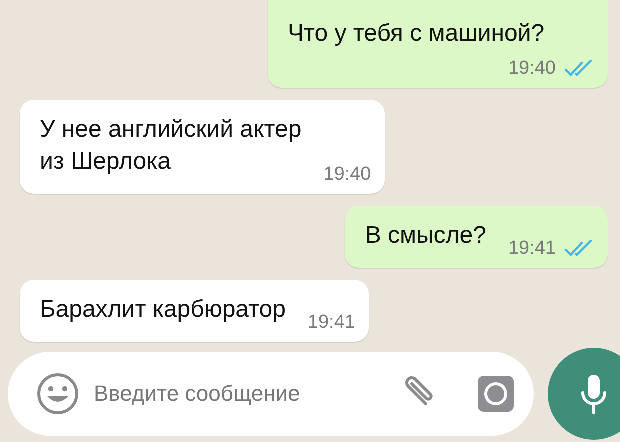 The height and width of the screenshot is (442, 620). Describe the element at coordinates (238, 394) in the screenshot. I see `message-input-field: Введите сообщение` at that location.